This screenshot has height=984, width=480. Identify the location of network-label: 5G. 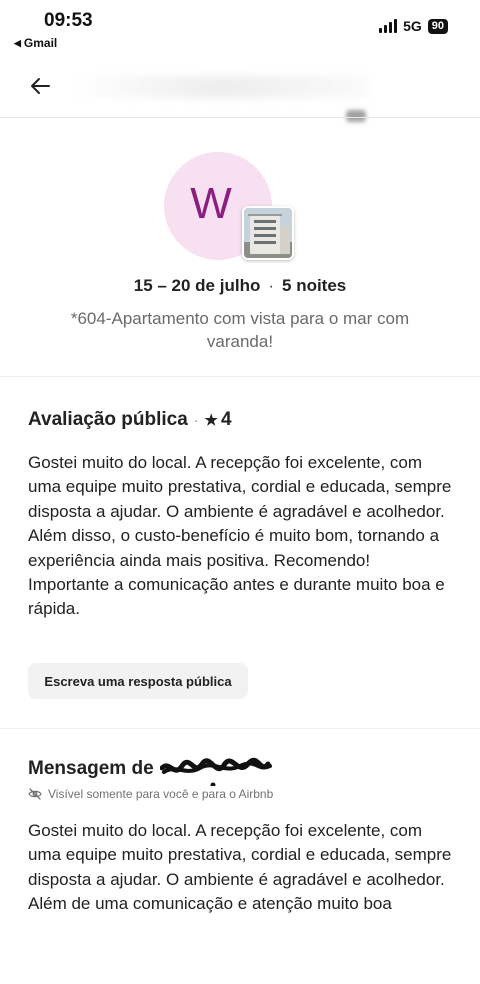
(412, 26).